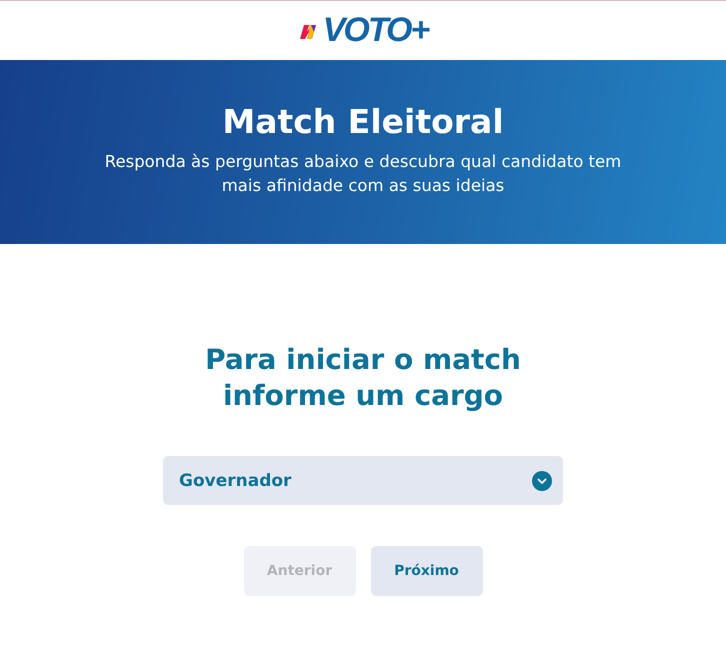  What do you see at coordinates (363, 122) in the screenshot?
I see `page-title: Match Eleitoral` at bounding box center [363, 122].